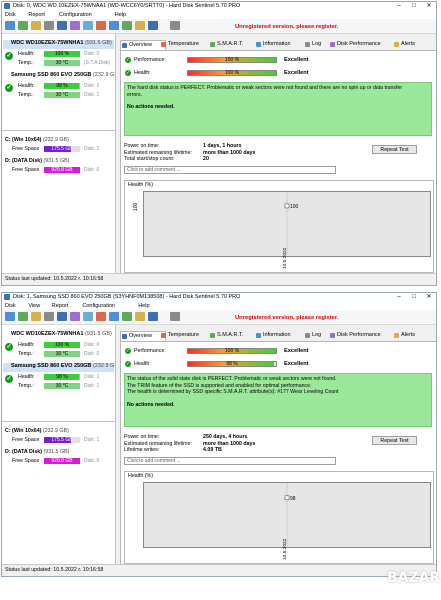 This screenshot has width=441, height=600. Describe the element at coordinates (92, 377) in the screenshot. I see `health-hint: Disk: 1` at that location.